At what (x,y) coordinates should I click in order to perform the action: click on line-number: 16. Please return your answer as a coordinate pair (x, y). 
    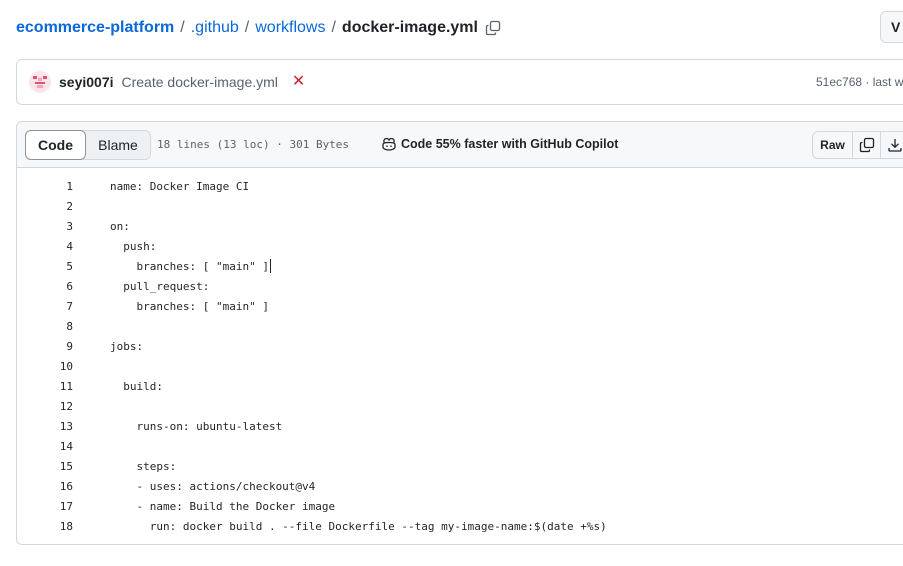
    Looking at the image, I should click on (45, 486).